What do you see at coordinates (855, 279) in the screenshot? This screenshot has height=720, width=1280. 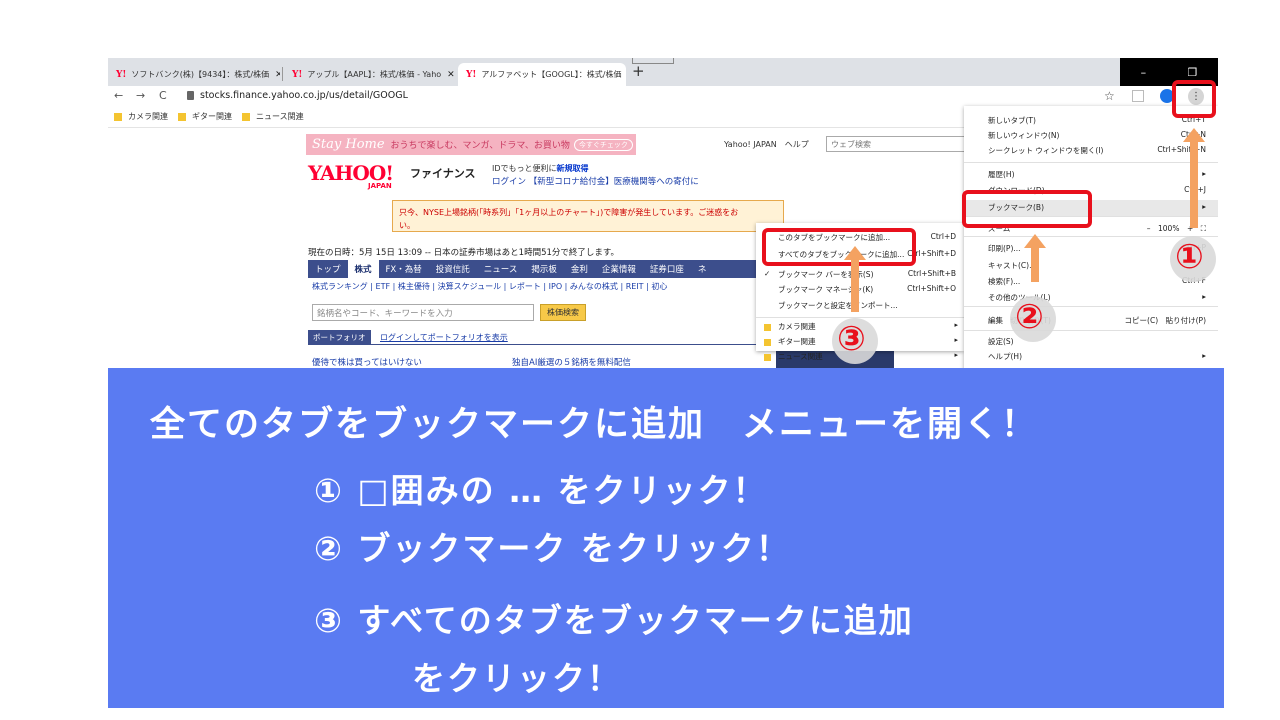 I see `arrow-3-icon` at bounding box center [855, 279].